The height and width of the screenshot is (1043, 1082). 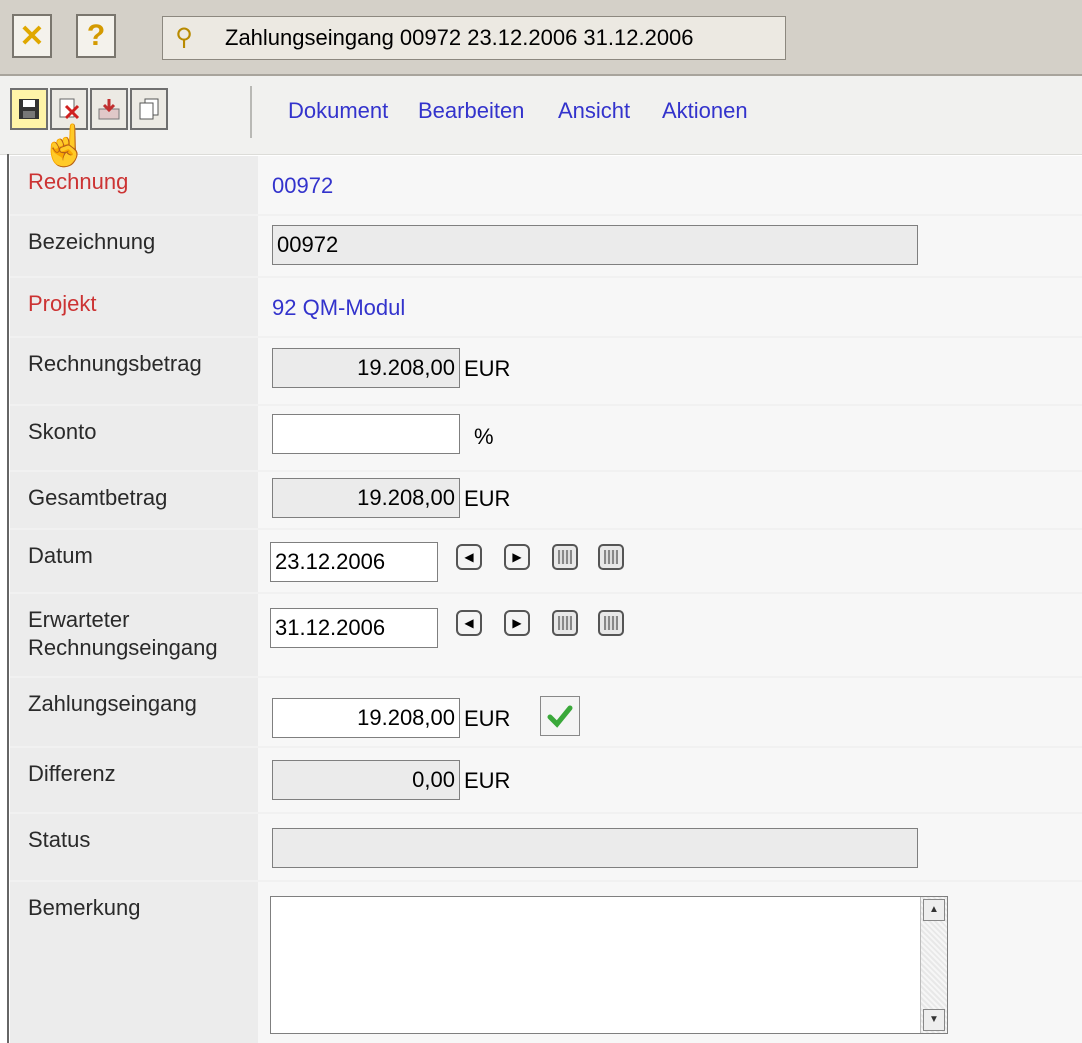 What do you see at coordinates (609, 965) in the screenshot?
I see `bemerkung-textarea: ▲ ▼` at bounding box center [609, 965].